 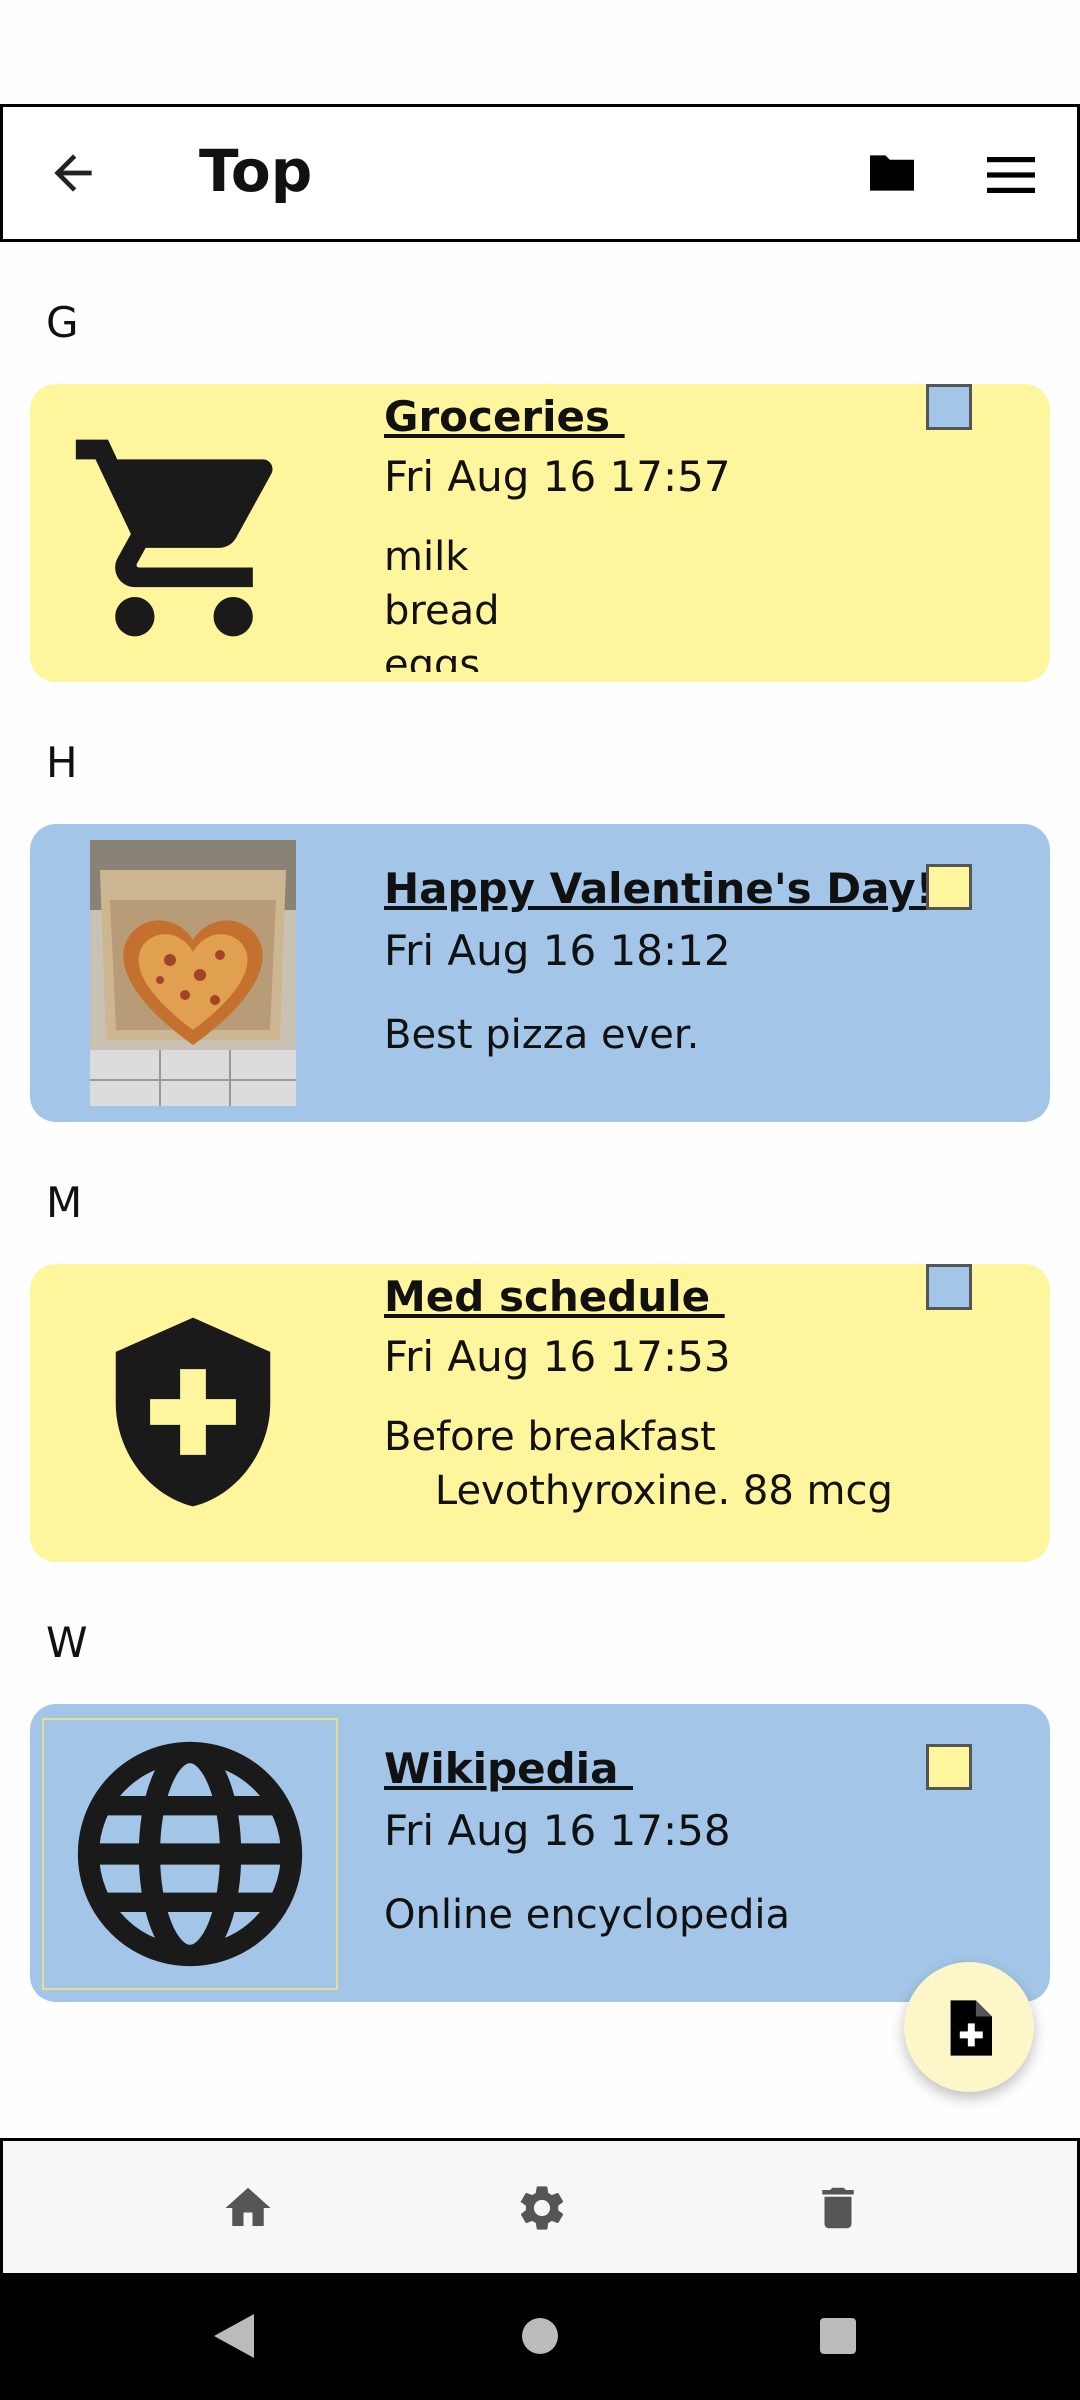 I want to click on note-body: Online encyclopedia, so click(x=587, y=1915).